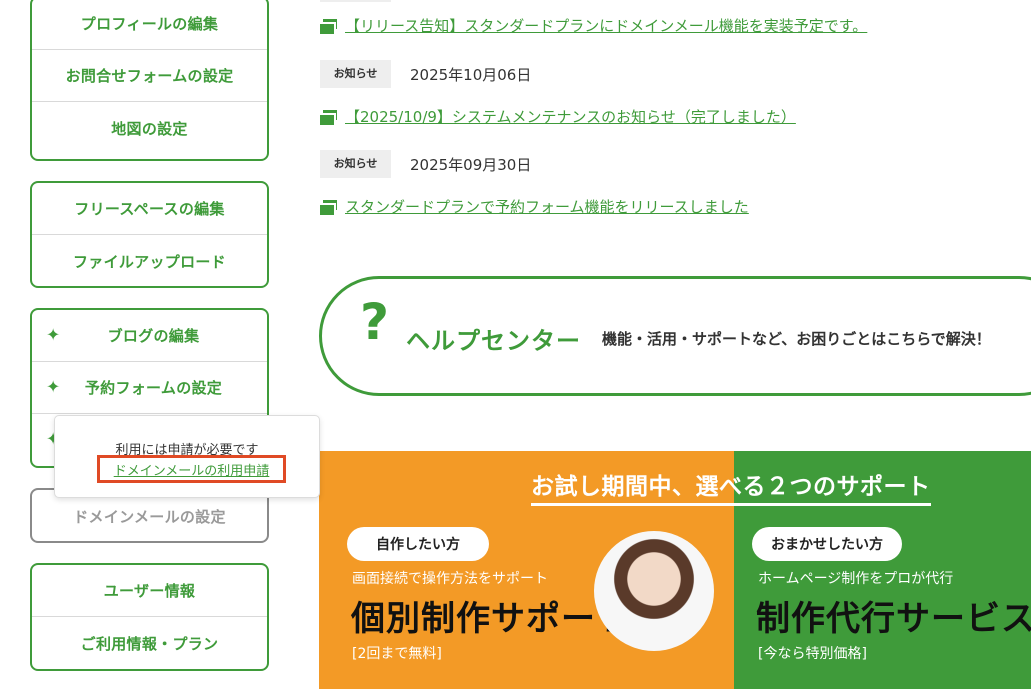 The height and width of the screenshot is (689, 1031). I want to click on help-center-title: ヘルプセンター, so click(493, 341).